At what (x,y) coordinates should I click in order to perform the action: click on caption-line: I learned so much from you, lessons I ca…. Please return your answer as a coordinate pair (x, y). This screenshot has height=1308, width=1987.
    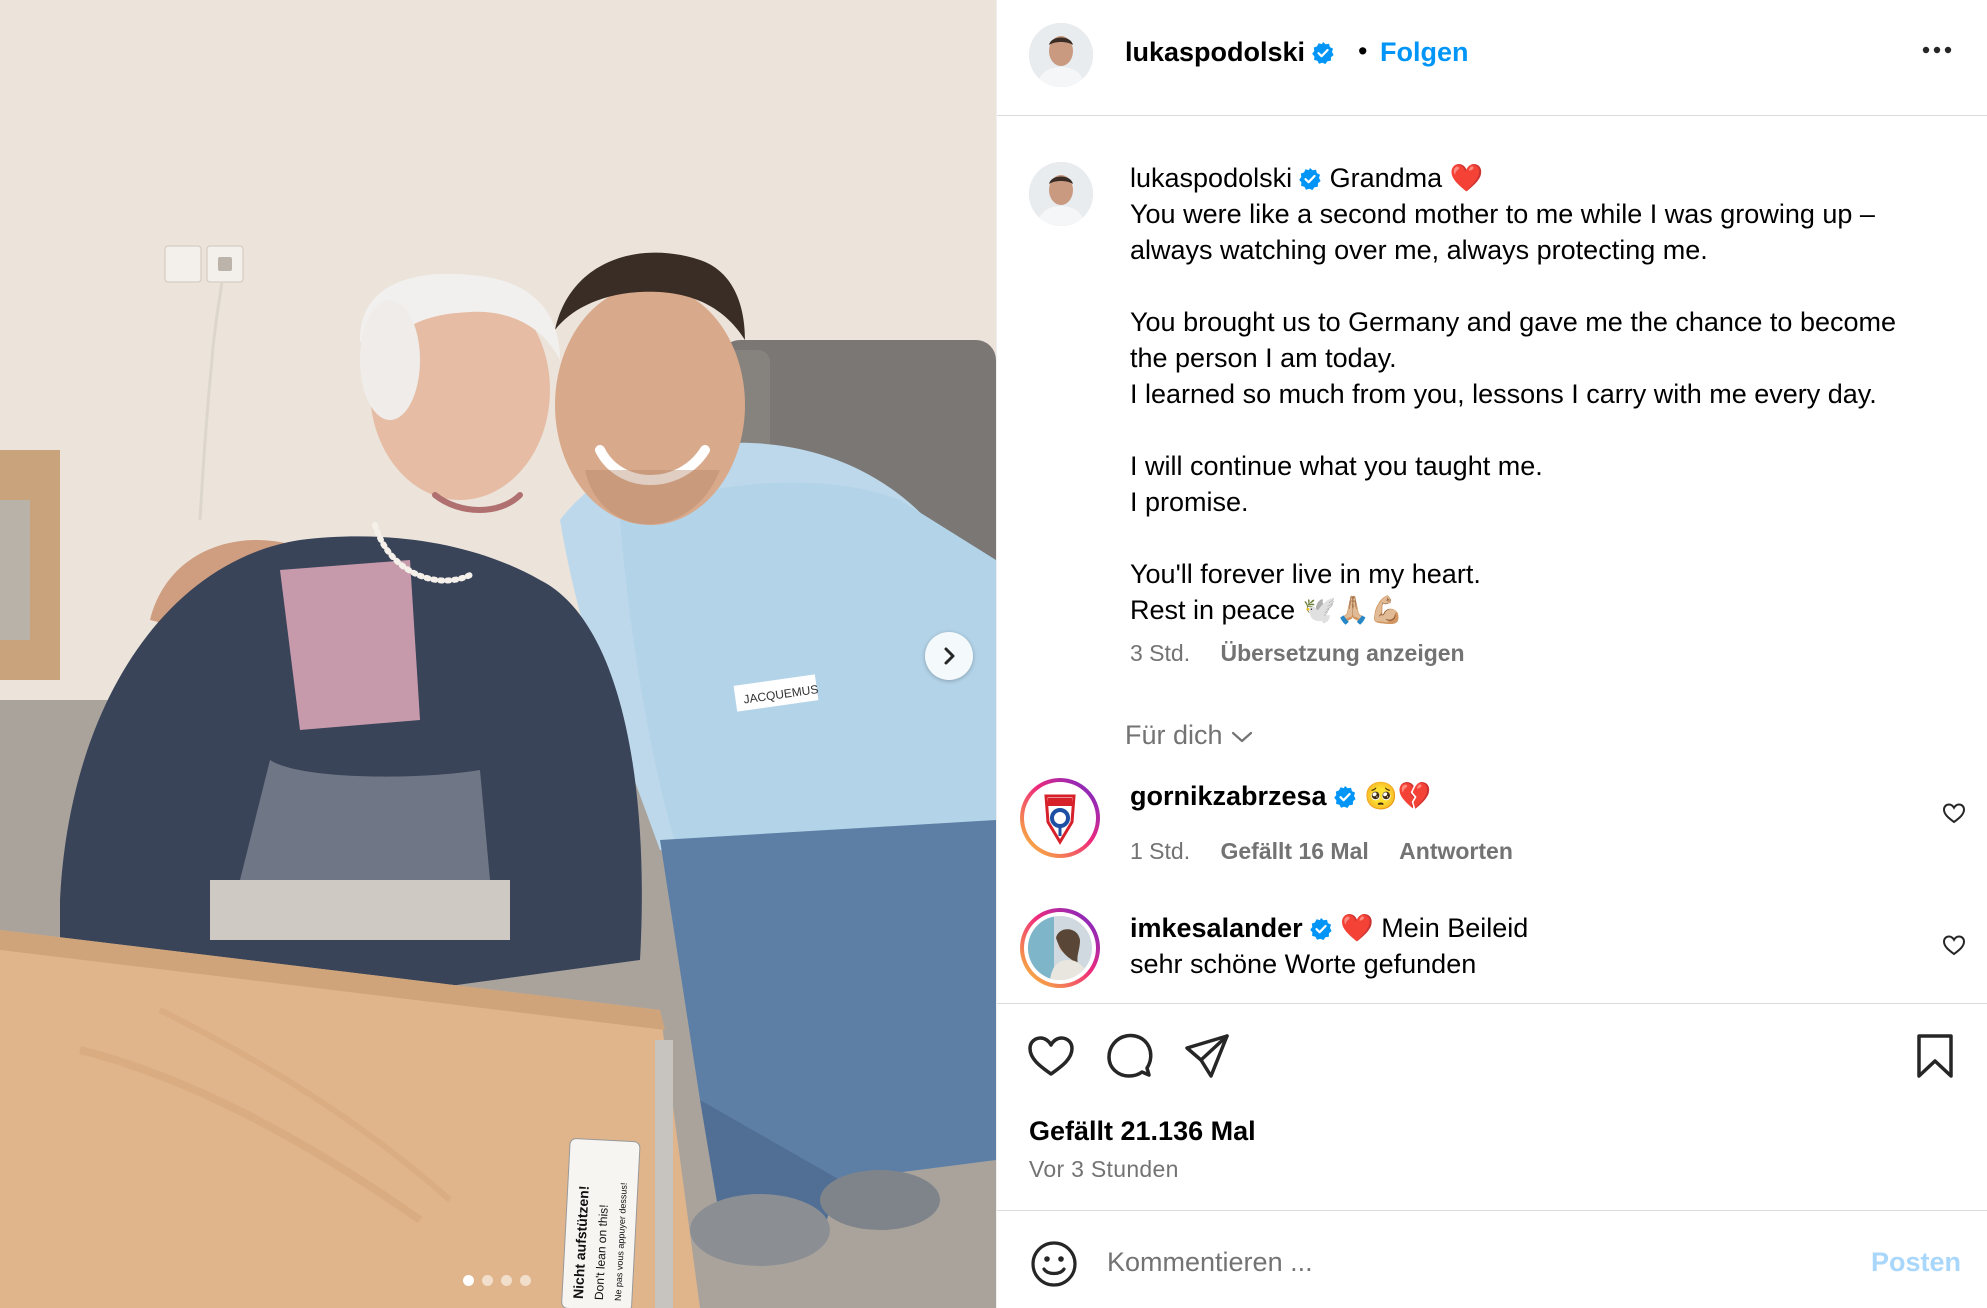
    Looking at the image, I should click on (1503, 394).